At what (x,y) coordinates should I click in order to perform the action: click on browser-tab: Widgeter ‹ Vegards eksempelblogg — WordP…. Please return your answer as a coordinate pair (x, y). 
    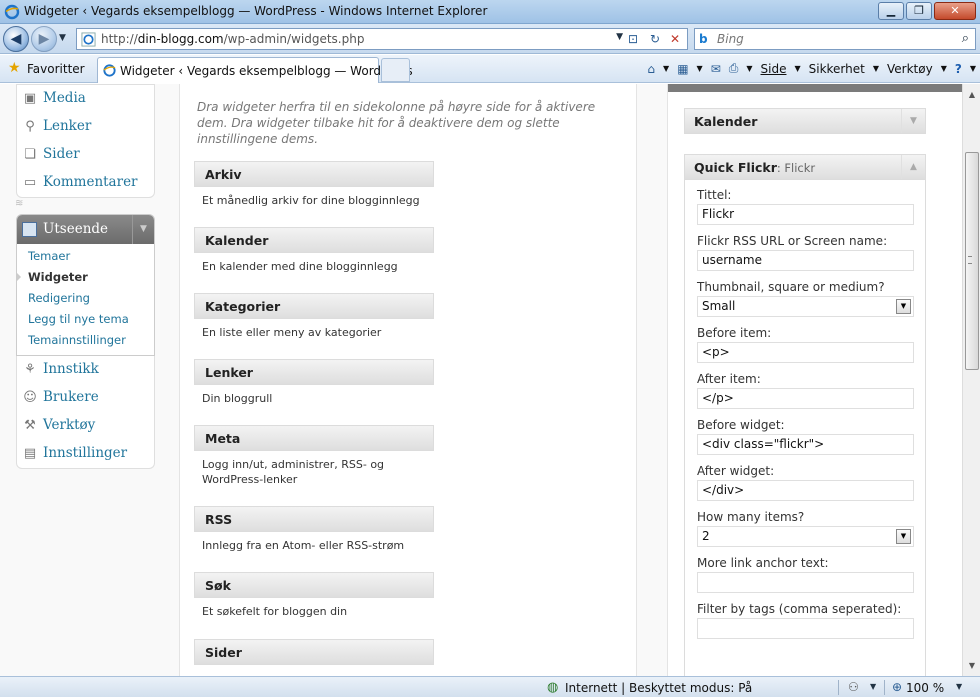
    Looking at the image, I should click on (255, 70).